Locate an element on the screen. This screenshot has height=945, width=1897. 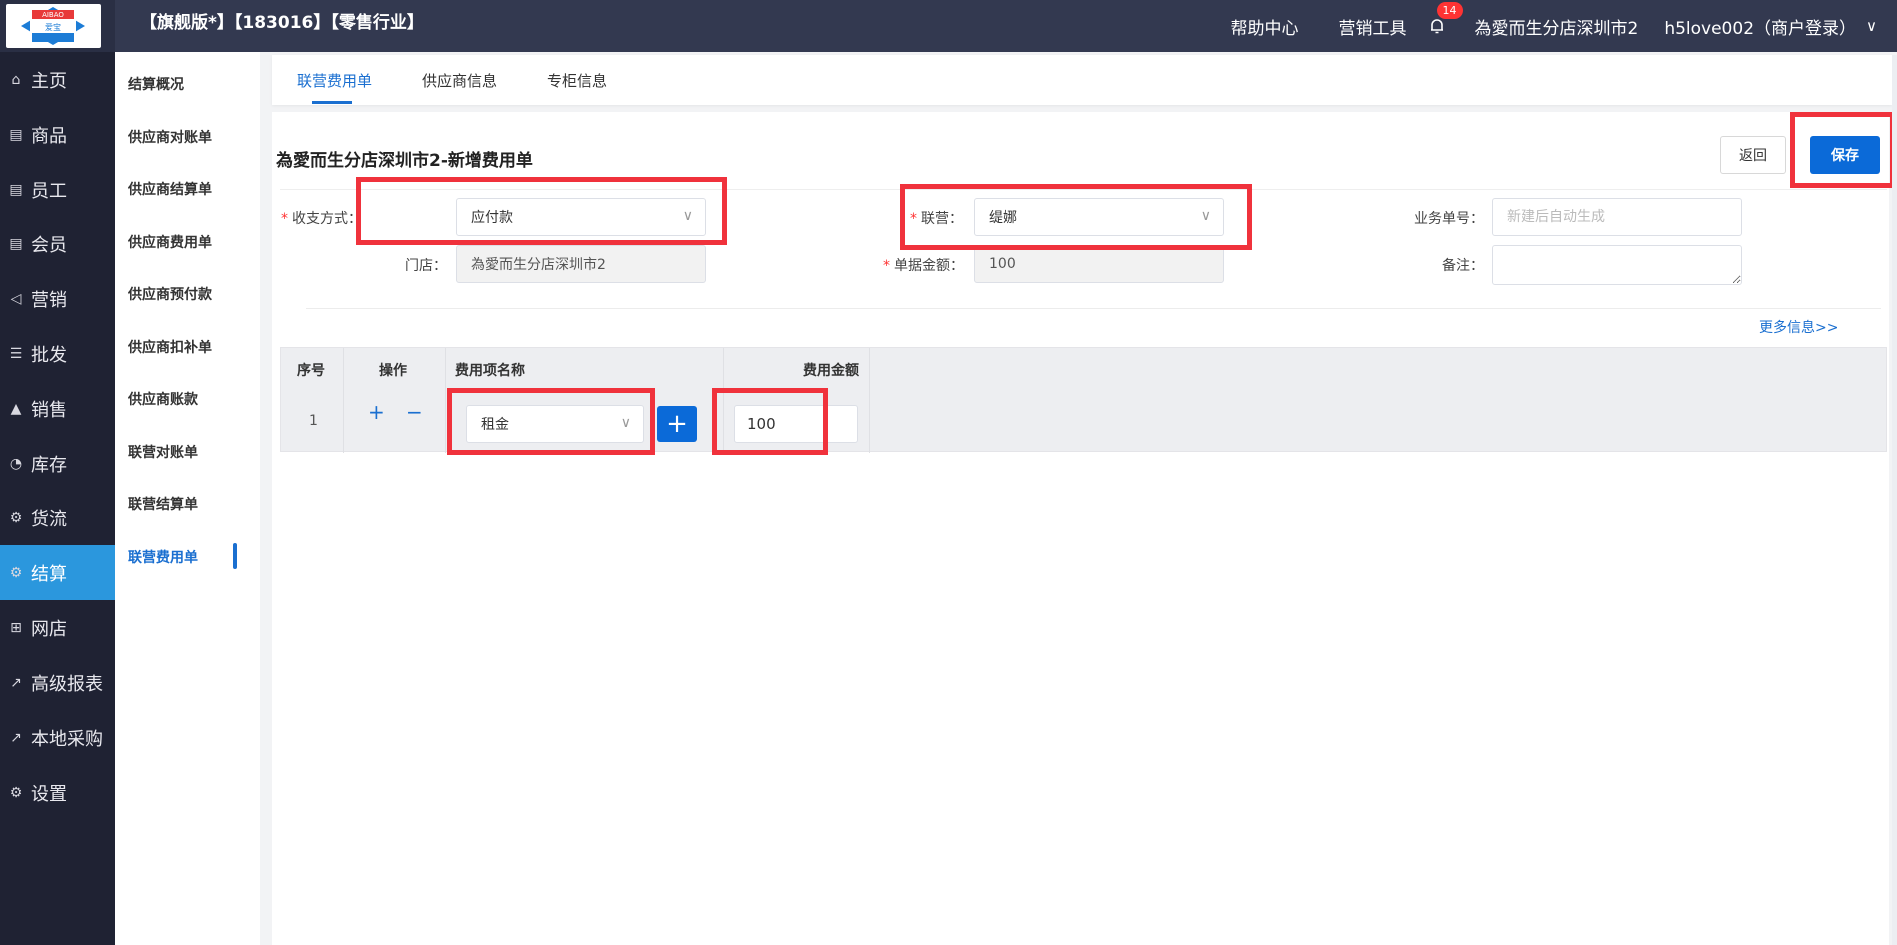
document-amount-field: 100 is located at coordinates (1099, 264).